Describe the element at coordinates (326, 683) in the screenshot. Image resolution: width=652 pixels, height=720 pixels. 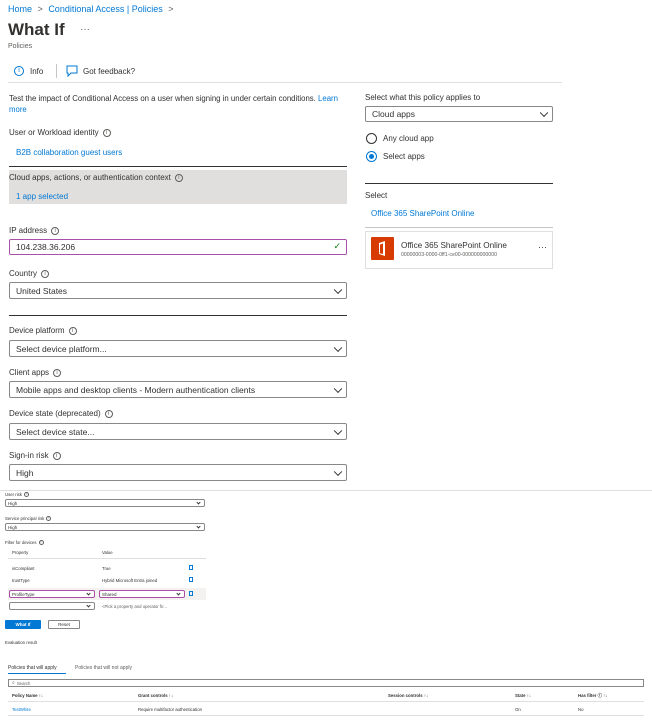
I see `search-input: ⌕ Search` at that location.